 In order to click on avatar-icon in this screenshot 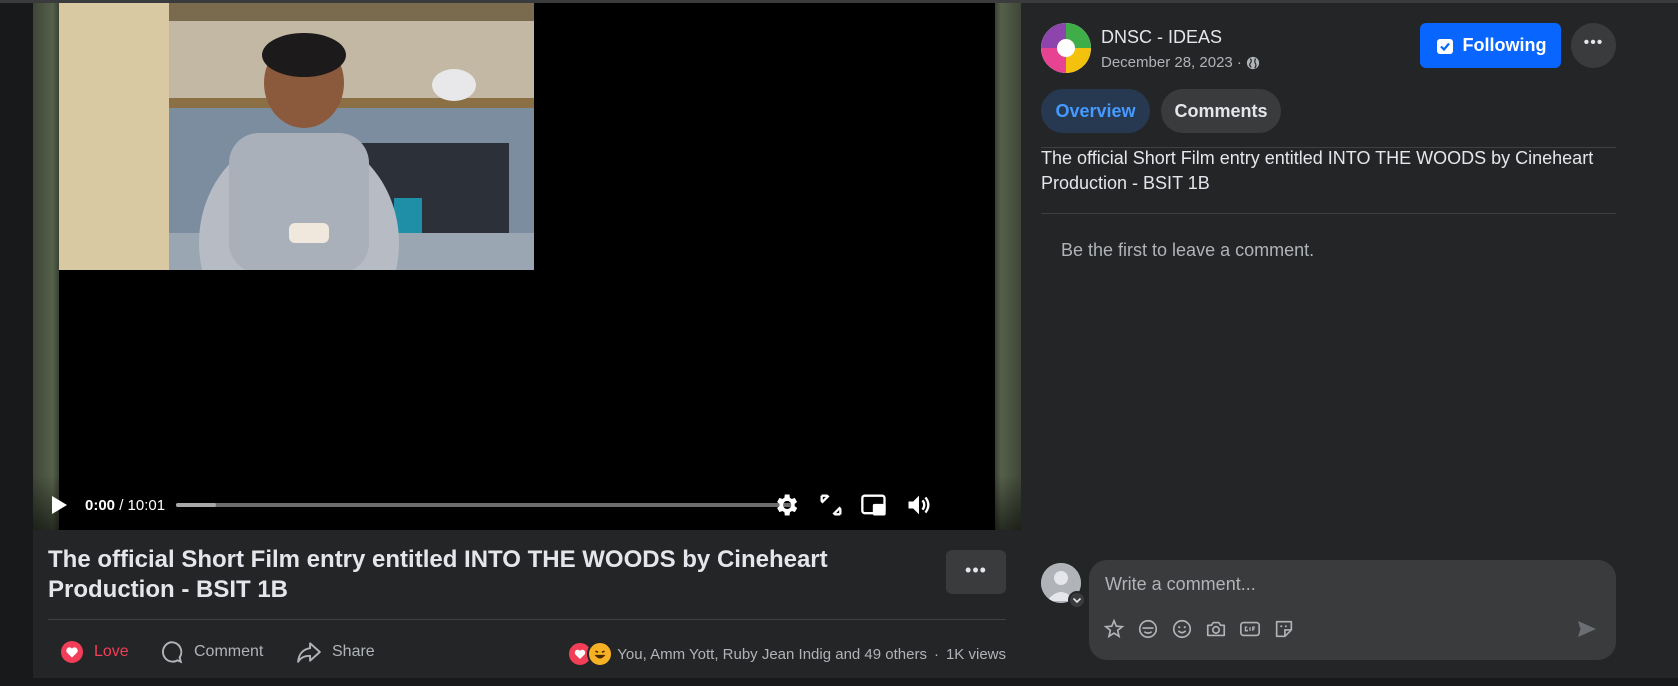, I will do `click(1148, 629)`.